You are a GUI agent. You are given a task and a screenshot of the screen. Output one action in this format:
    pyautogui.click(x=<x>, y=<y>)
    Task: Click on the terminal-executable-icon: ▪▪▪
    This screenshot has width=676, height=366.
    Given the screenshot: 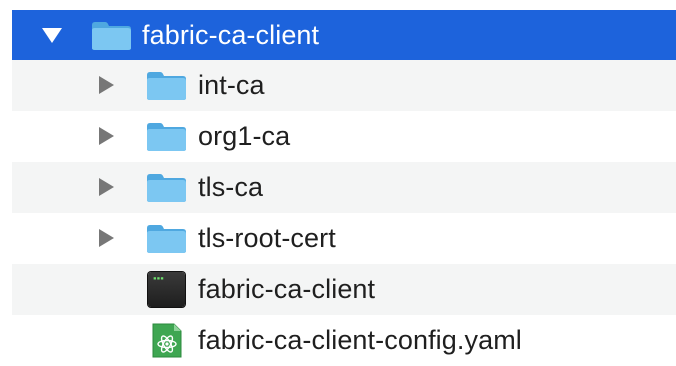 What is the action you would take?
    pyautogui.click(x=166, y=289)
    